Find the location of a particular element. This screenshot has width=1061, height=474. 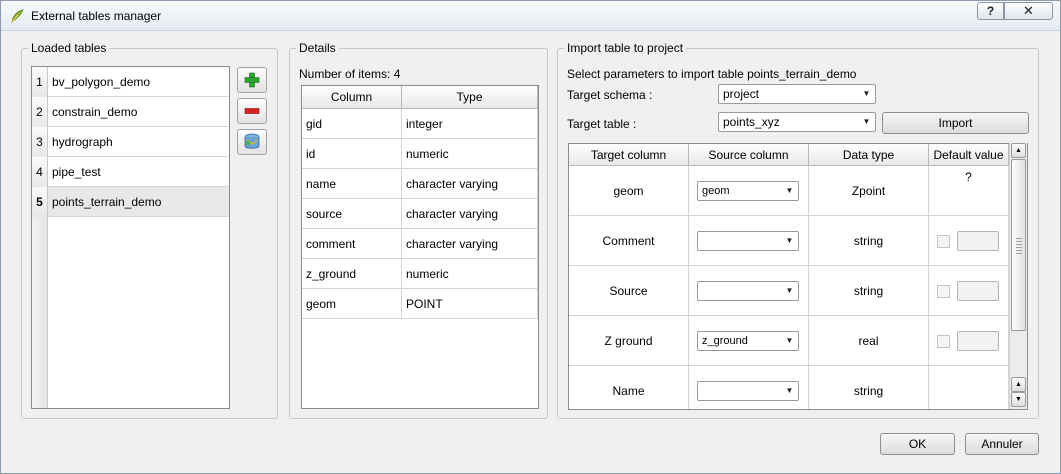

database-icon is located at coordinates (252, 141).